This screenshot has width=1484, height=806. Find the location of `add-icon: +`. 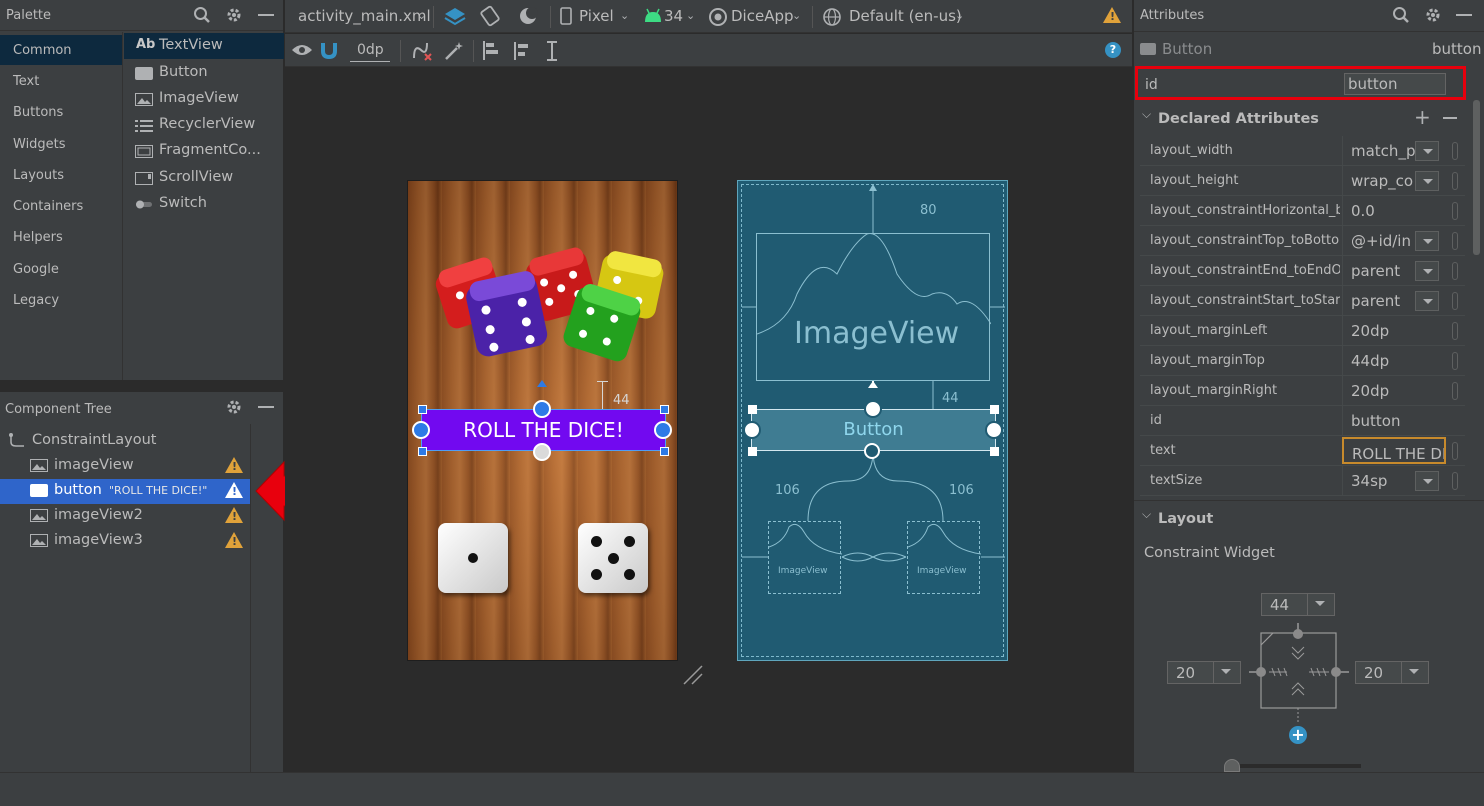

add-icon: + is located at coordinates (1422, 117).